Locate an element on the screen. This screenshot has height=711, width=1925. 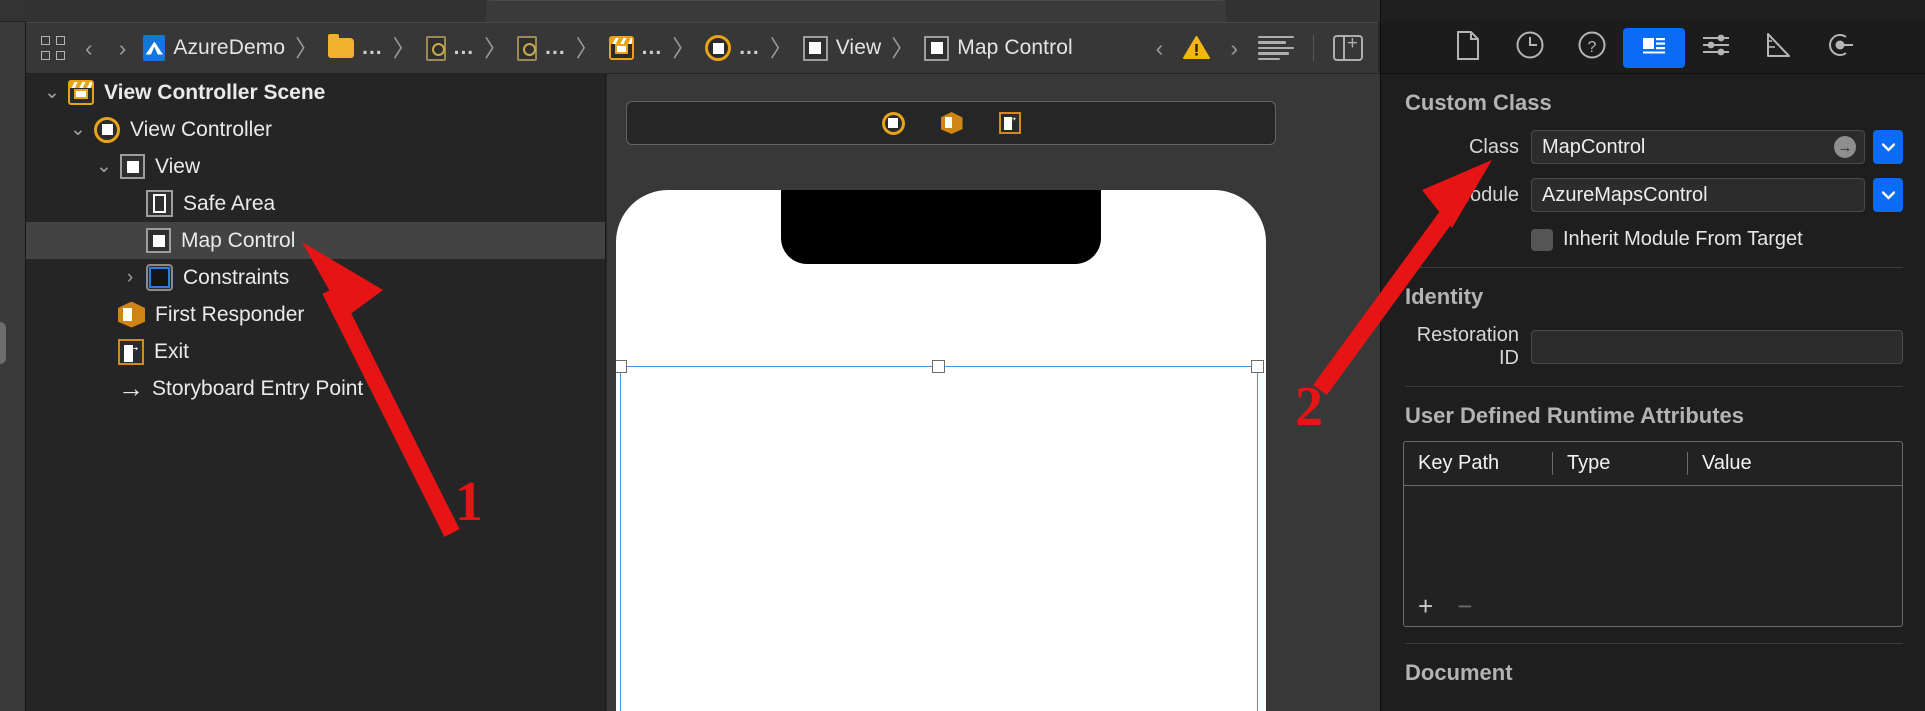
outline-row-constraints: › Constraints is located at coordinates (315, 277).